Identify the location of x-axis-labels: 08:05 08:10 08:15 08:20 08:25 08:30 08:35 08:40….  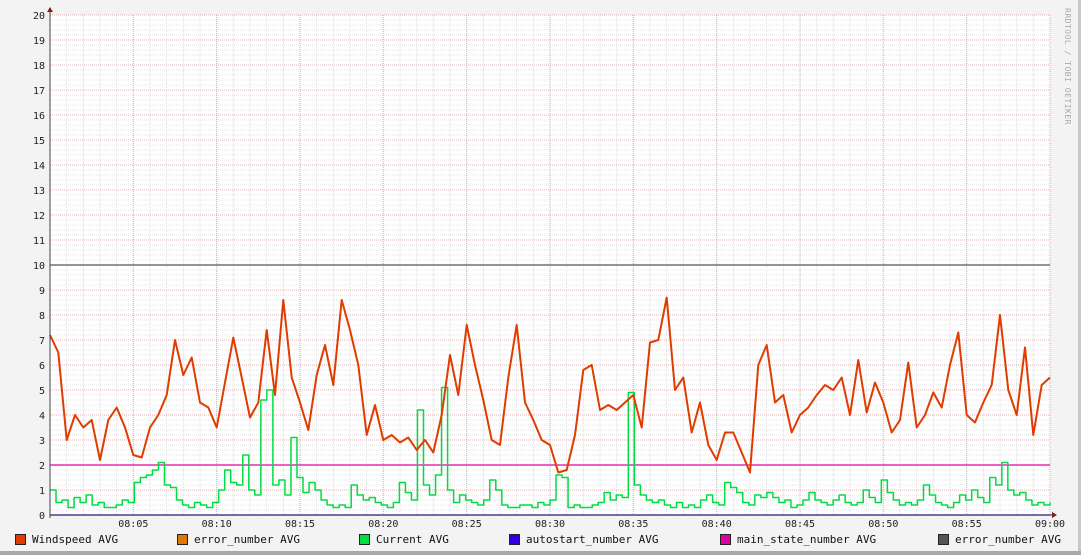
(591, 524).